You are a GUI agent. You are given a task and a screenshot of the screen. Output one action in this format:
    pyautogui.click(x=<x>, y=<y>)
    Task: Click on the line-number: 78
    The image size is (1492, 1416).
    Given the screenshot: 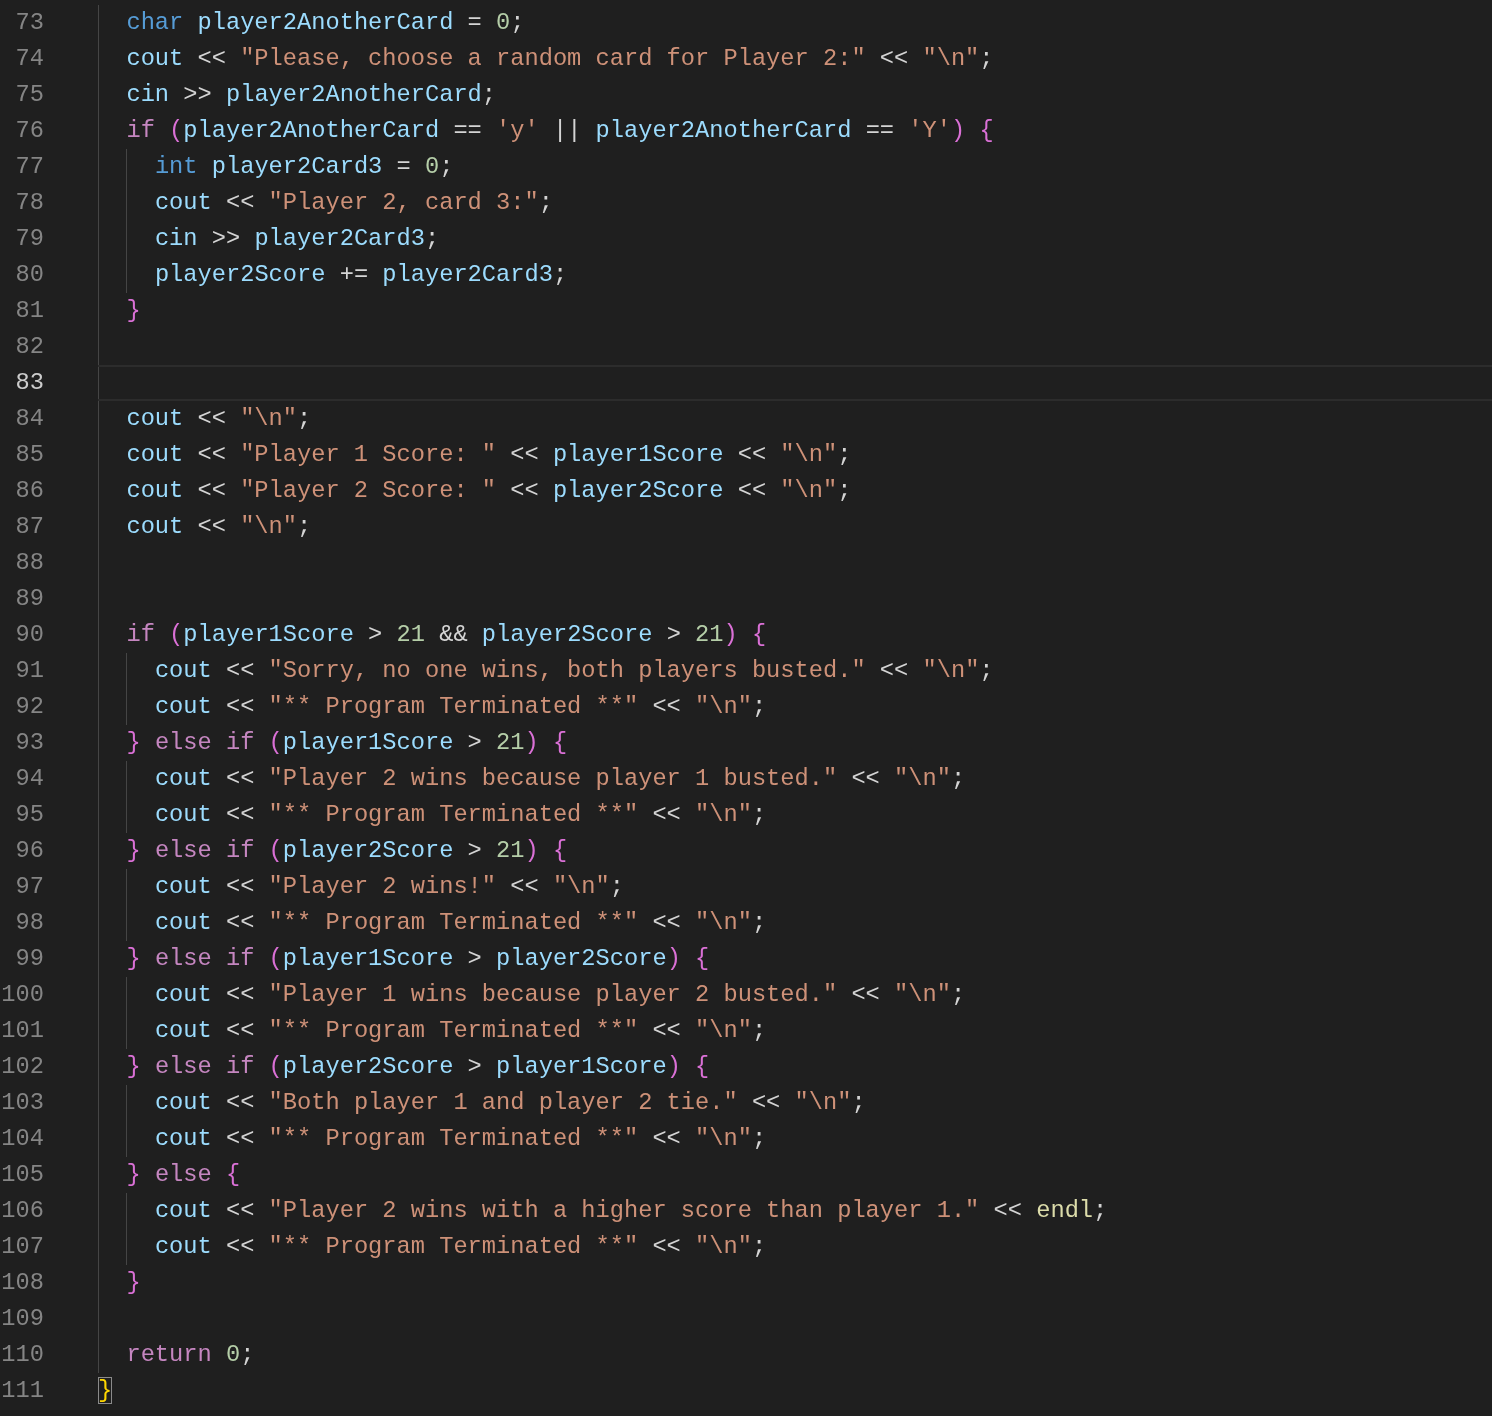 What is the action you would take?
    pyautogui.click(x=29, y=203)
    